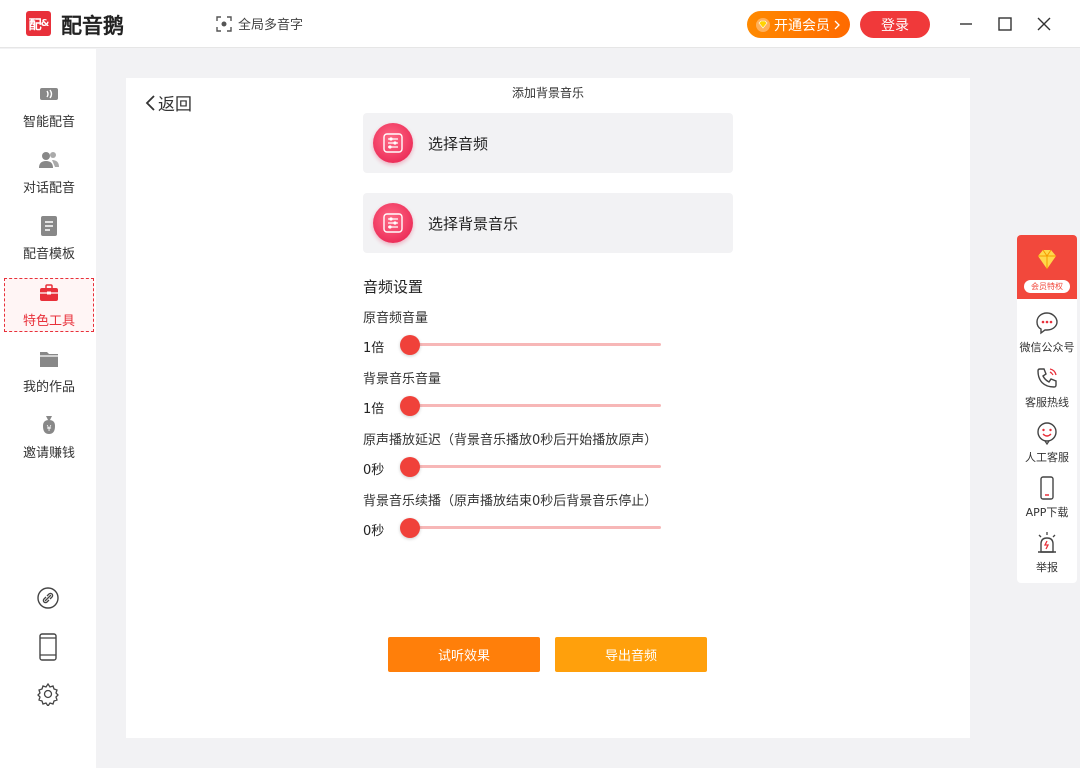 The image size is (1080, 768). Describe the element at coordinates (402, 379) in the screenshot. I see `bgm-volume-label: 背景音乐音量` at that location.